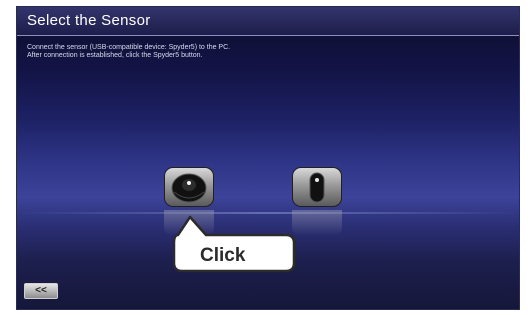  I want to click on spyder5-sensor-button, so click(189, 187).